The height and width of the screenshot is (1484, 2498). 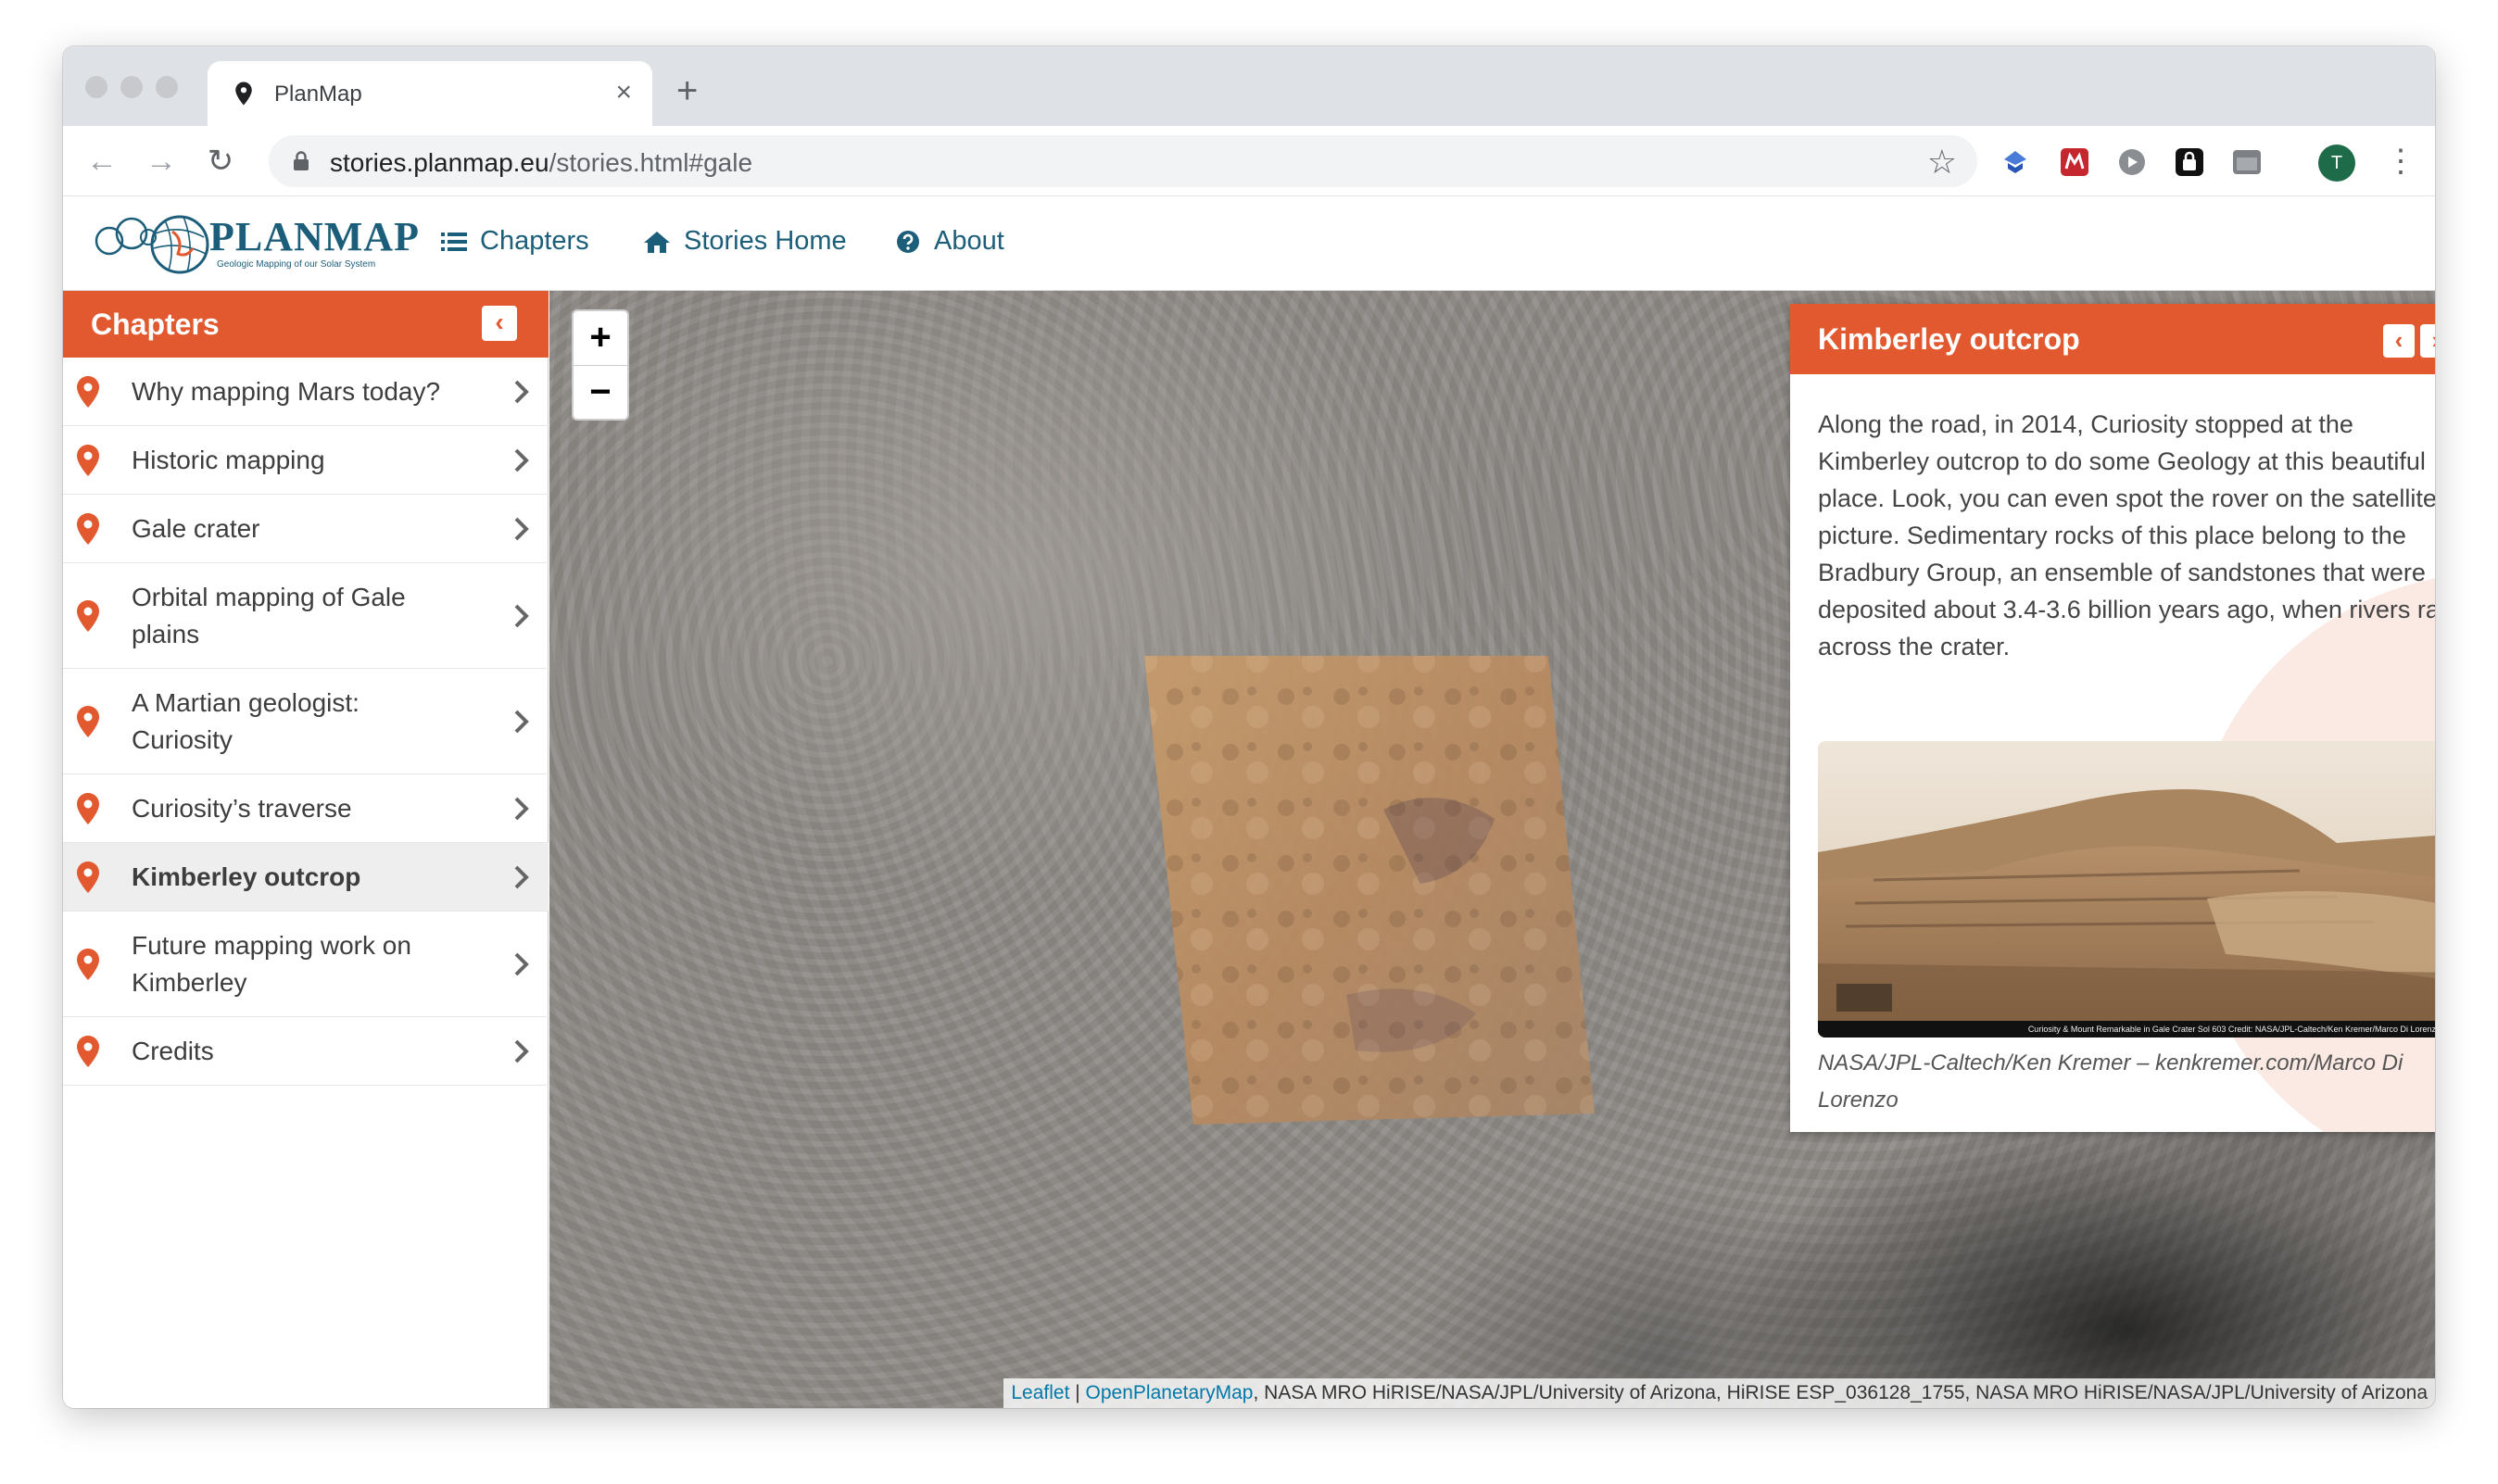 What do you see at coordinates (2074, 162) in the screenshot?
I see `extension-red-icon` at bounding box center [2074, 162].